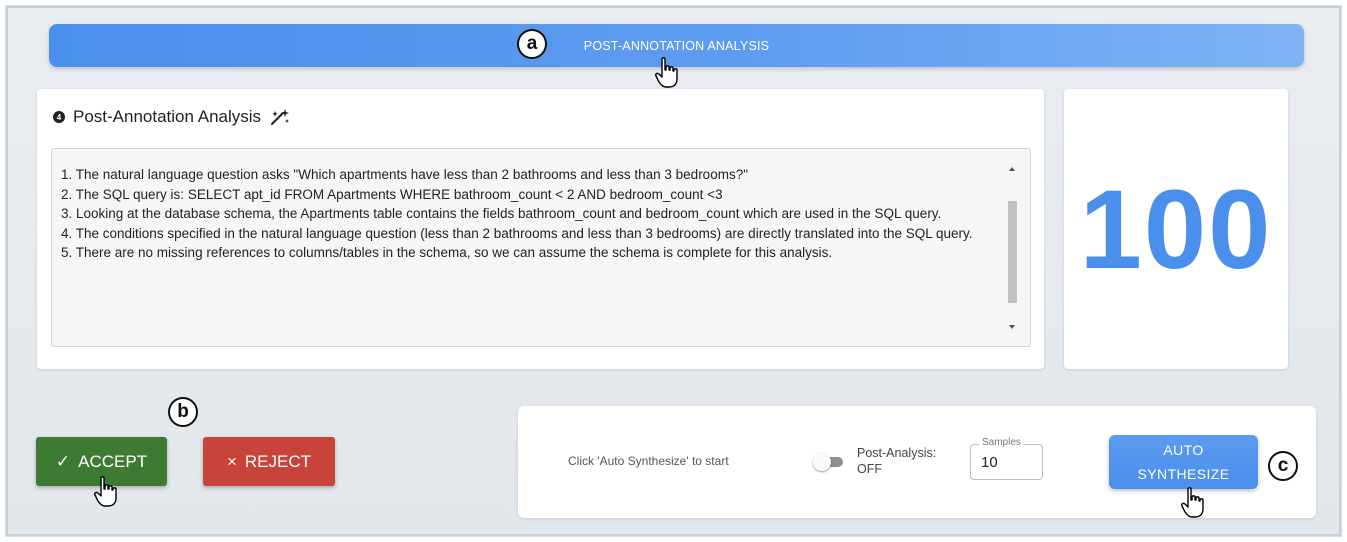 The image size is (1347, 542). I want to click on reject-label: REJECT, so click(278, 461).